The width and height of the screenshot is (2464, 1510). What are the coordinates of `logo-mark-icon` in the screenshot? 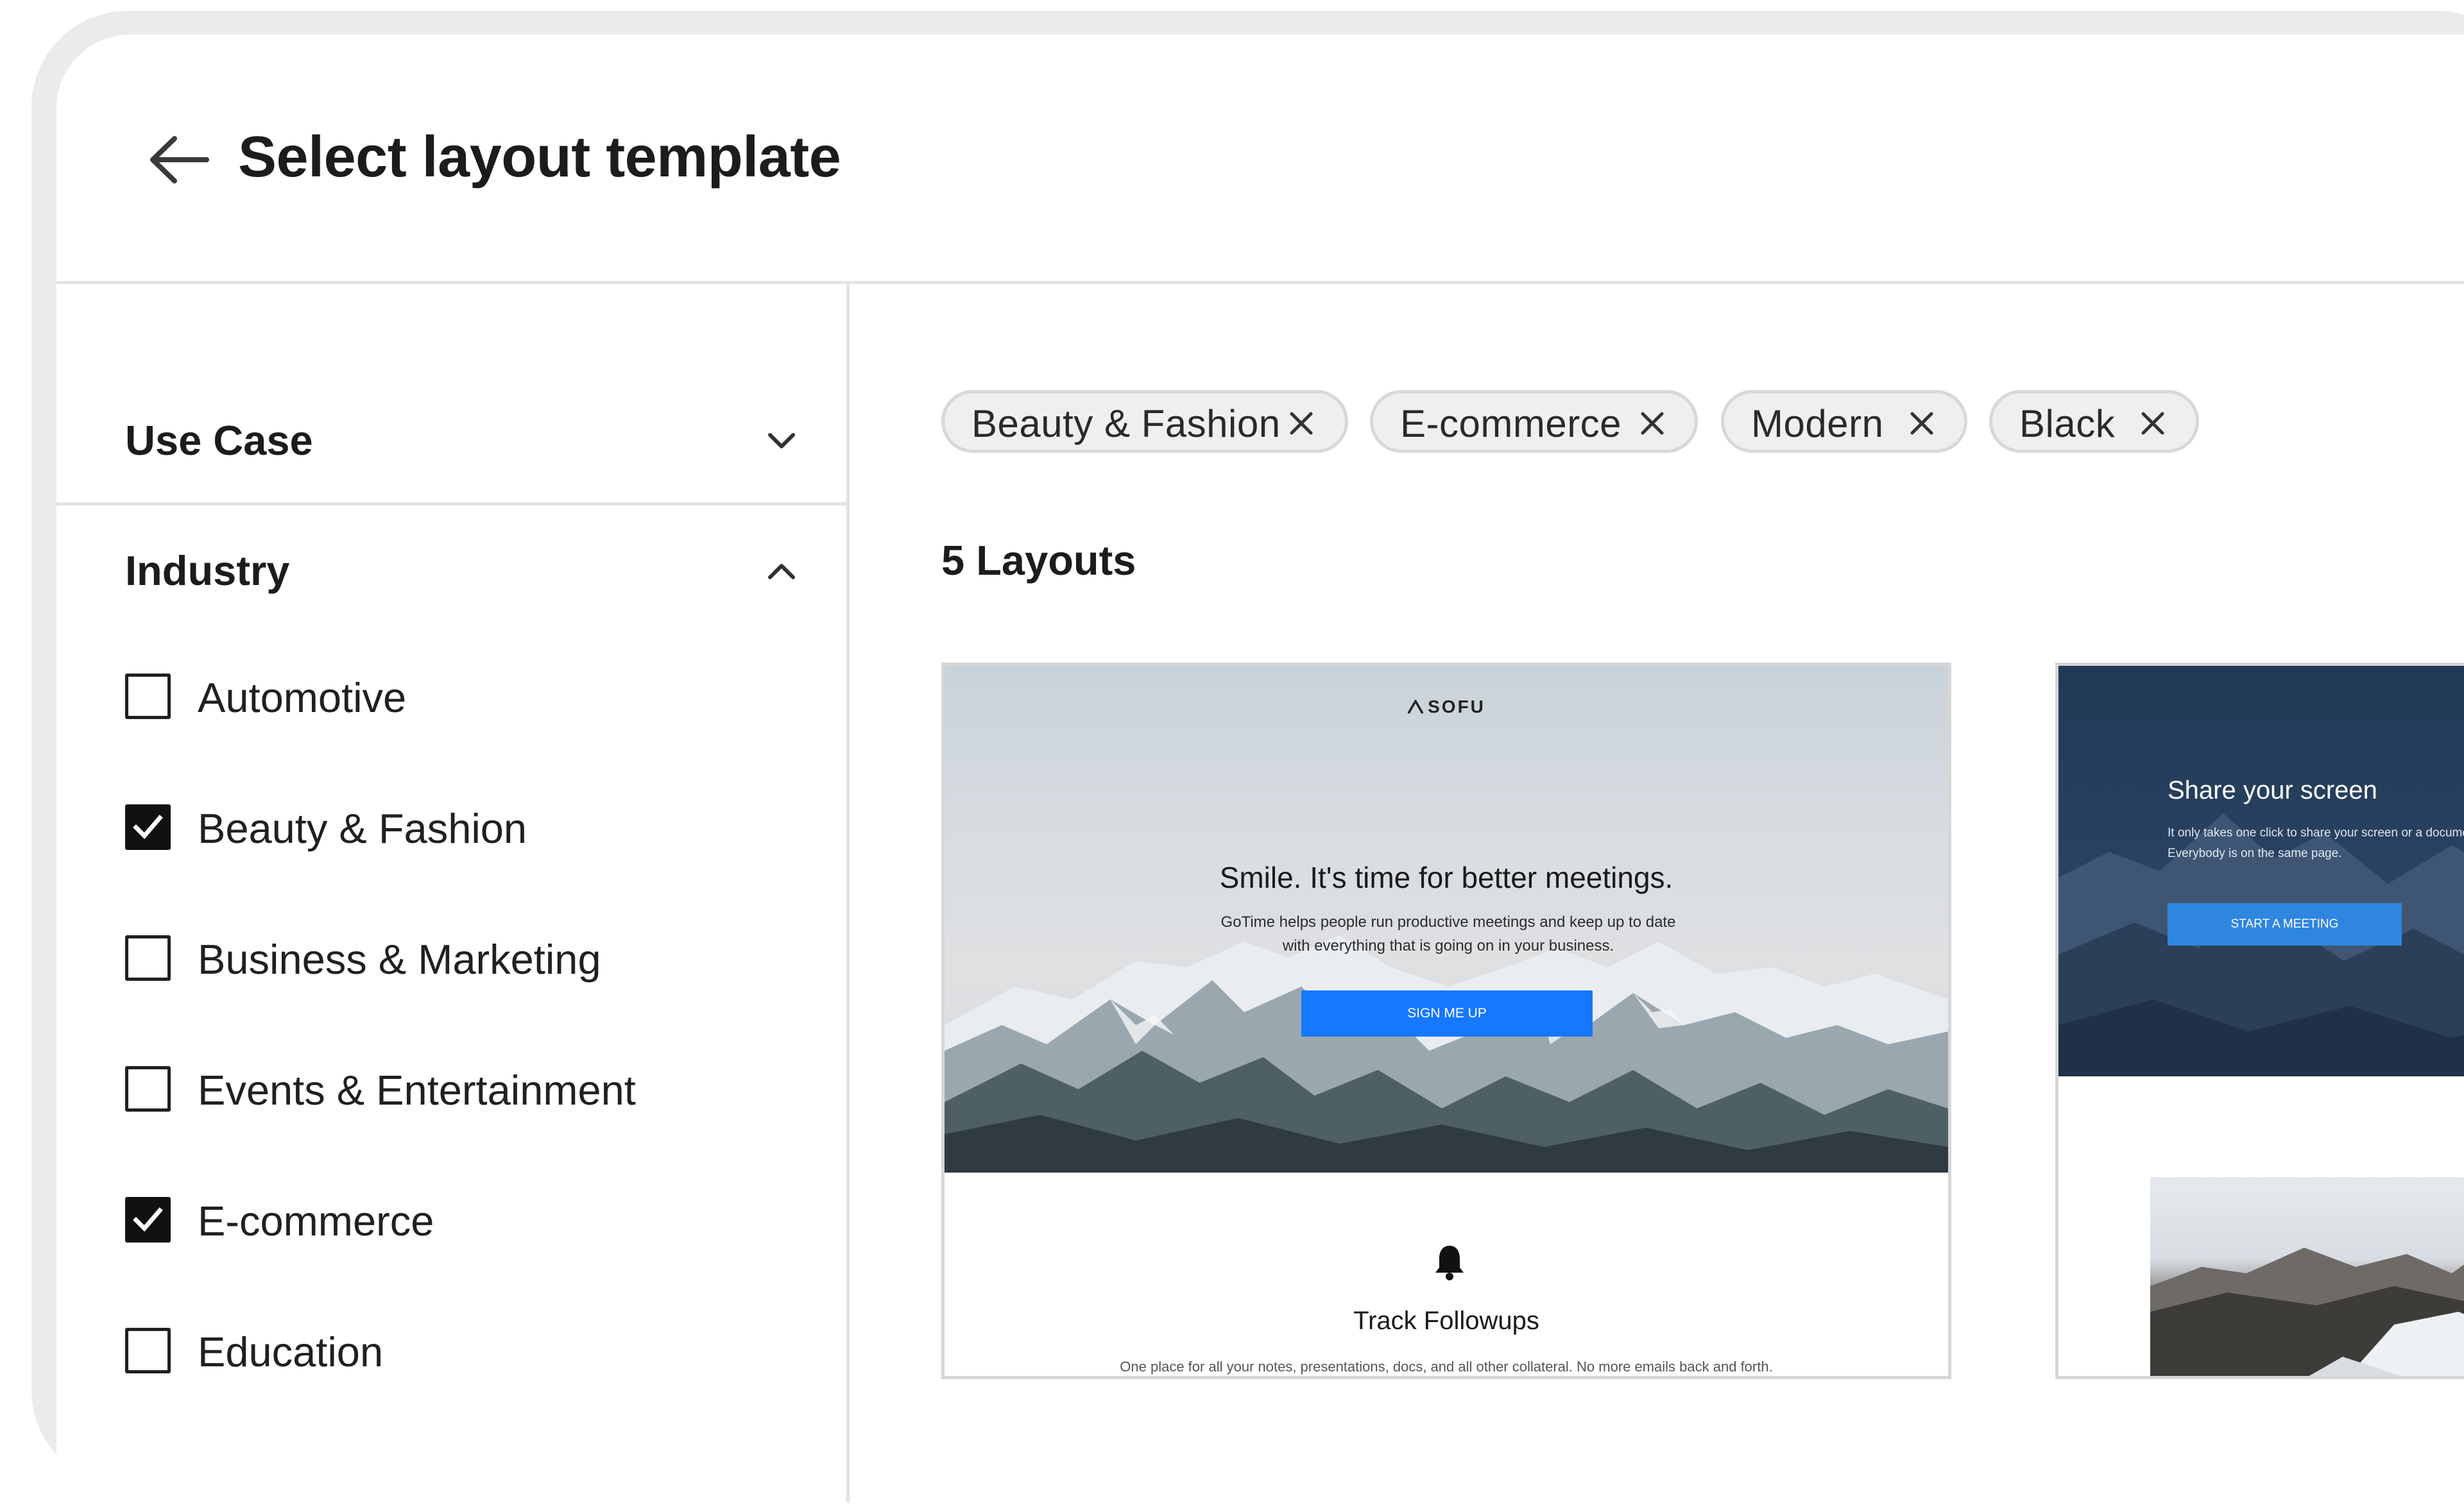 It's located at (1416, 707).